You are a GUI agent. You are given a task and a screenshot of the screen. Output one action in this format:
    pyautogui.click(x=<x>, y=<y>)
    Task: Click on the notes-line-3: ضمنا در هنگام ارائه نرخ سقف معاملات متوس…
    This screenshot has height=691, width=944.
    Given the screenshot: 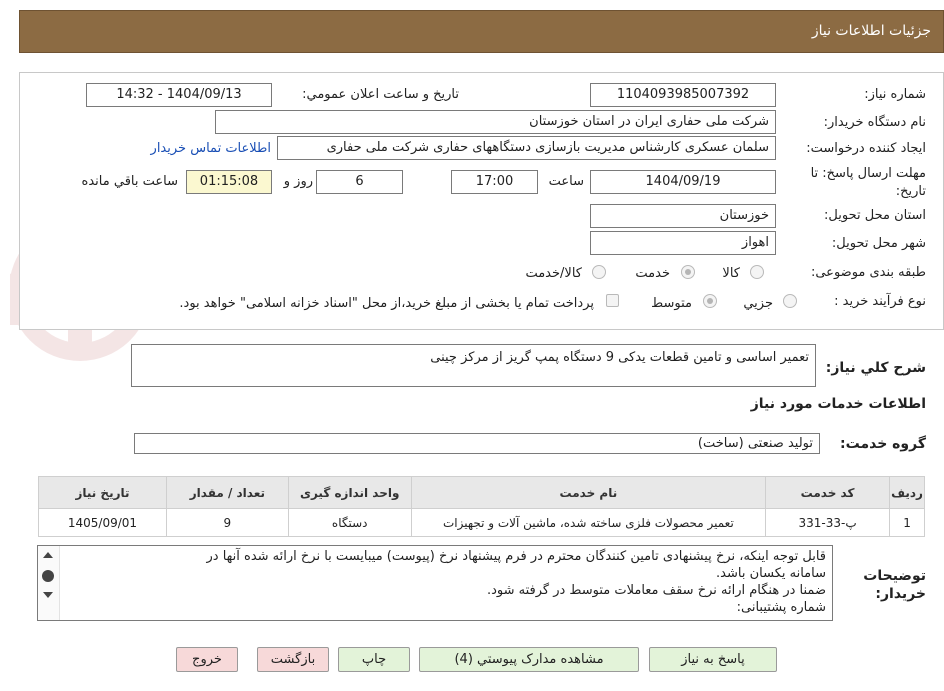 What is the action you would take?
    pyautogui.click(x=656, y=590)
    